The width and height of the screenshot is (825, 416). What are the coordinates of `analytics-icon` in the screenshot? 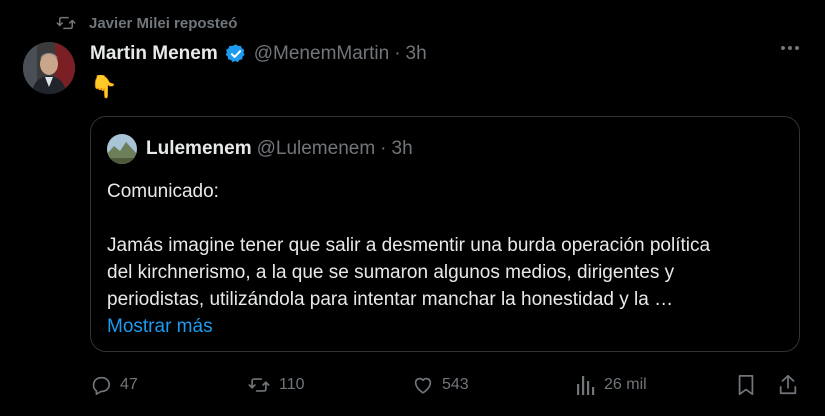 It's located at (586, 385).